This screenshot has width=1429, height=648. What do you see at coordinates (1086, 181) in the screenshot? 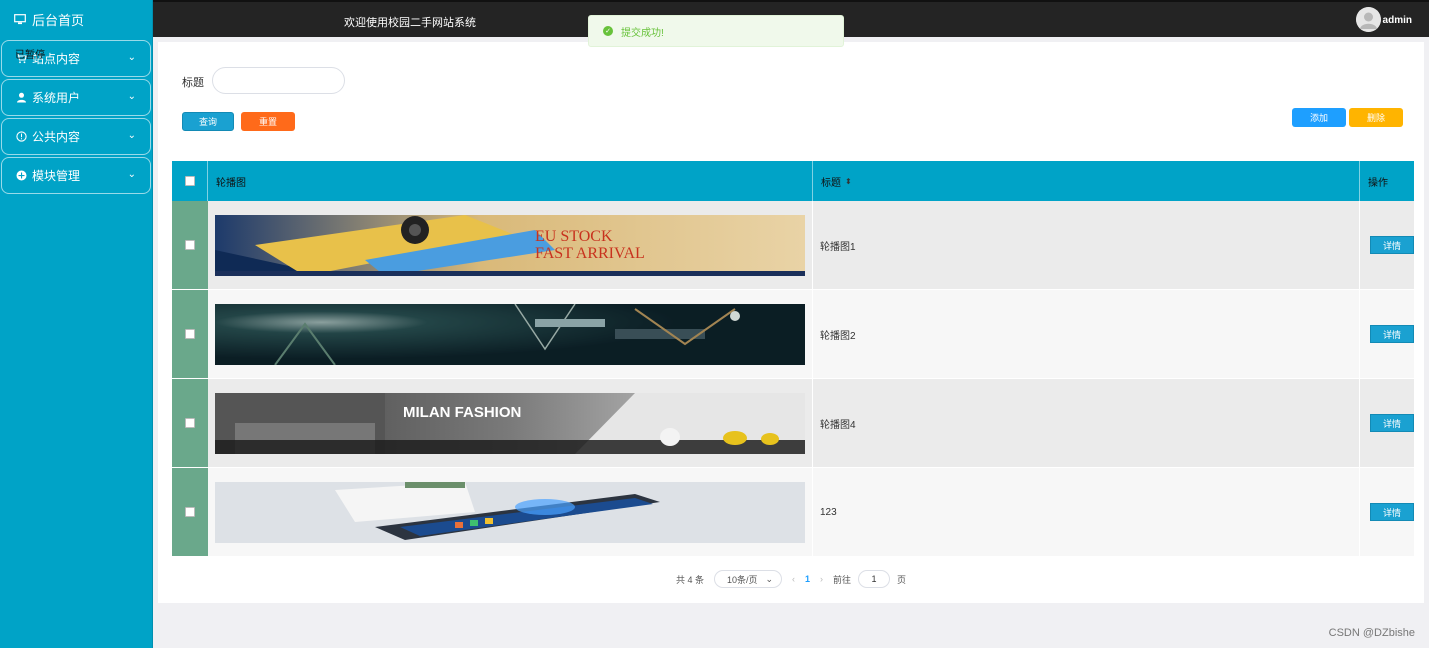
I see `header-title: 标题 ⬍` at bounding box center [1086, 181].